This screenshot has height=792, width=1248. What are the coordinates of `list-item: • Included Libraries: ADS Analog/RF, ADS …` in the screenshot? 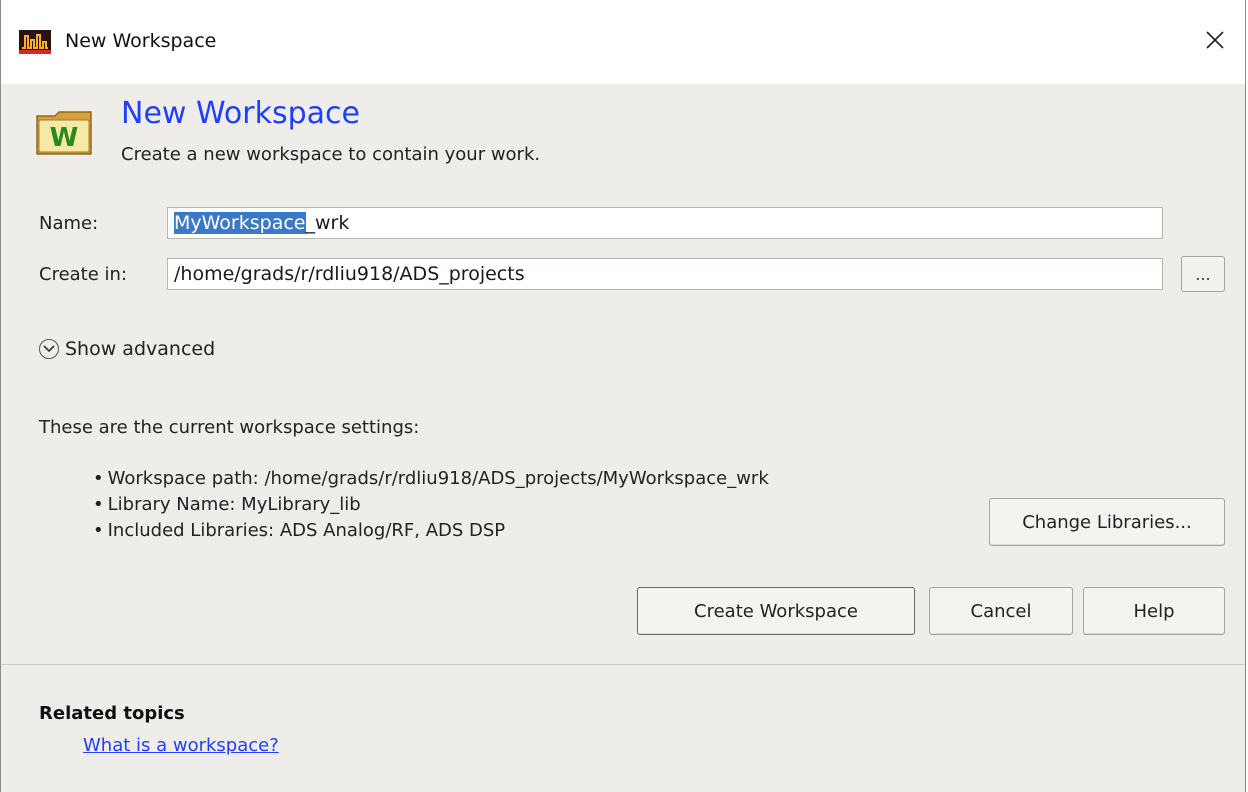 It's located at (299, 530).